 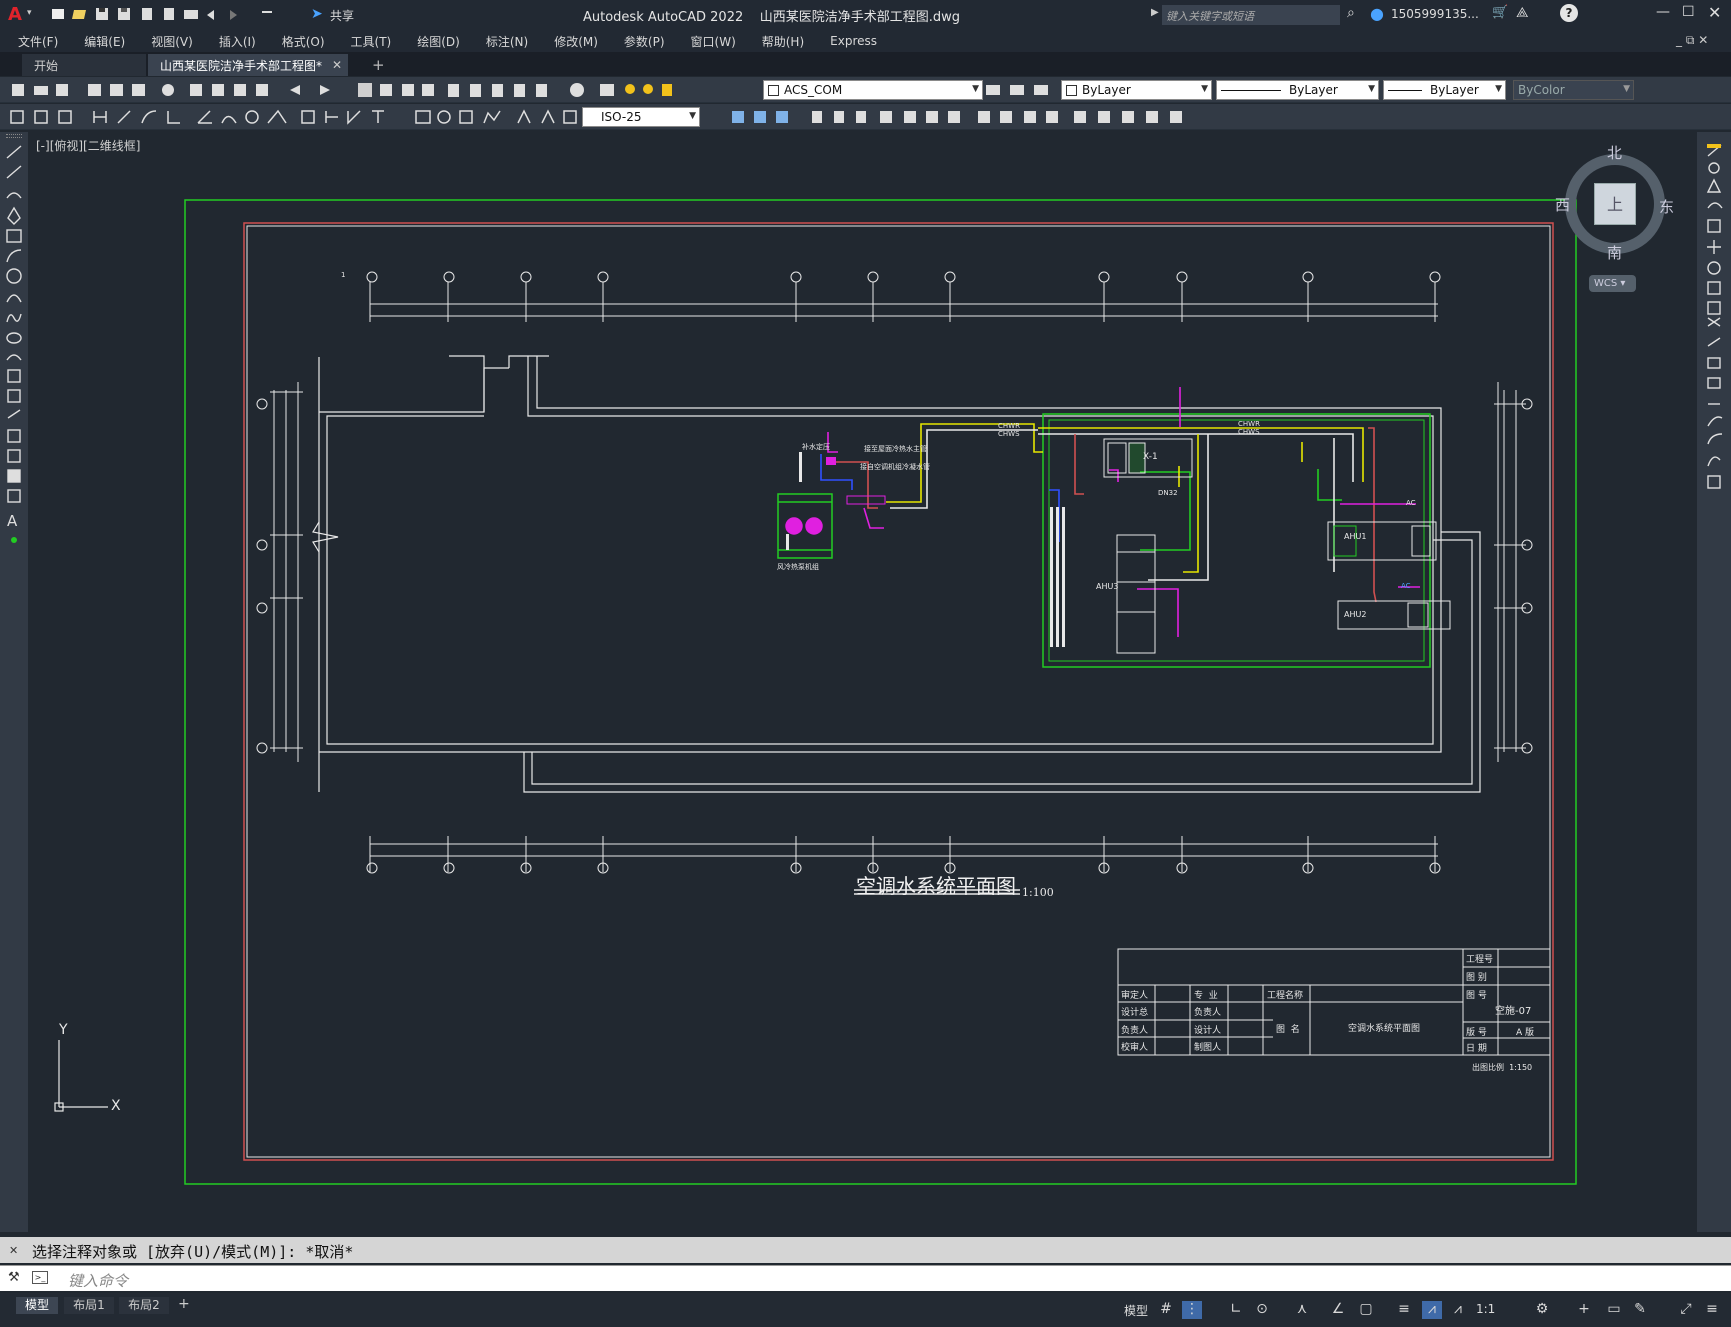 What do you see at coordinates (35, 41) in the screenshot?
I see `menu-file: 文件(F)` at bounding box center [35, 41].